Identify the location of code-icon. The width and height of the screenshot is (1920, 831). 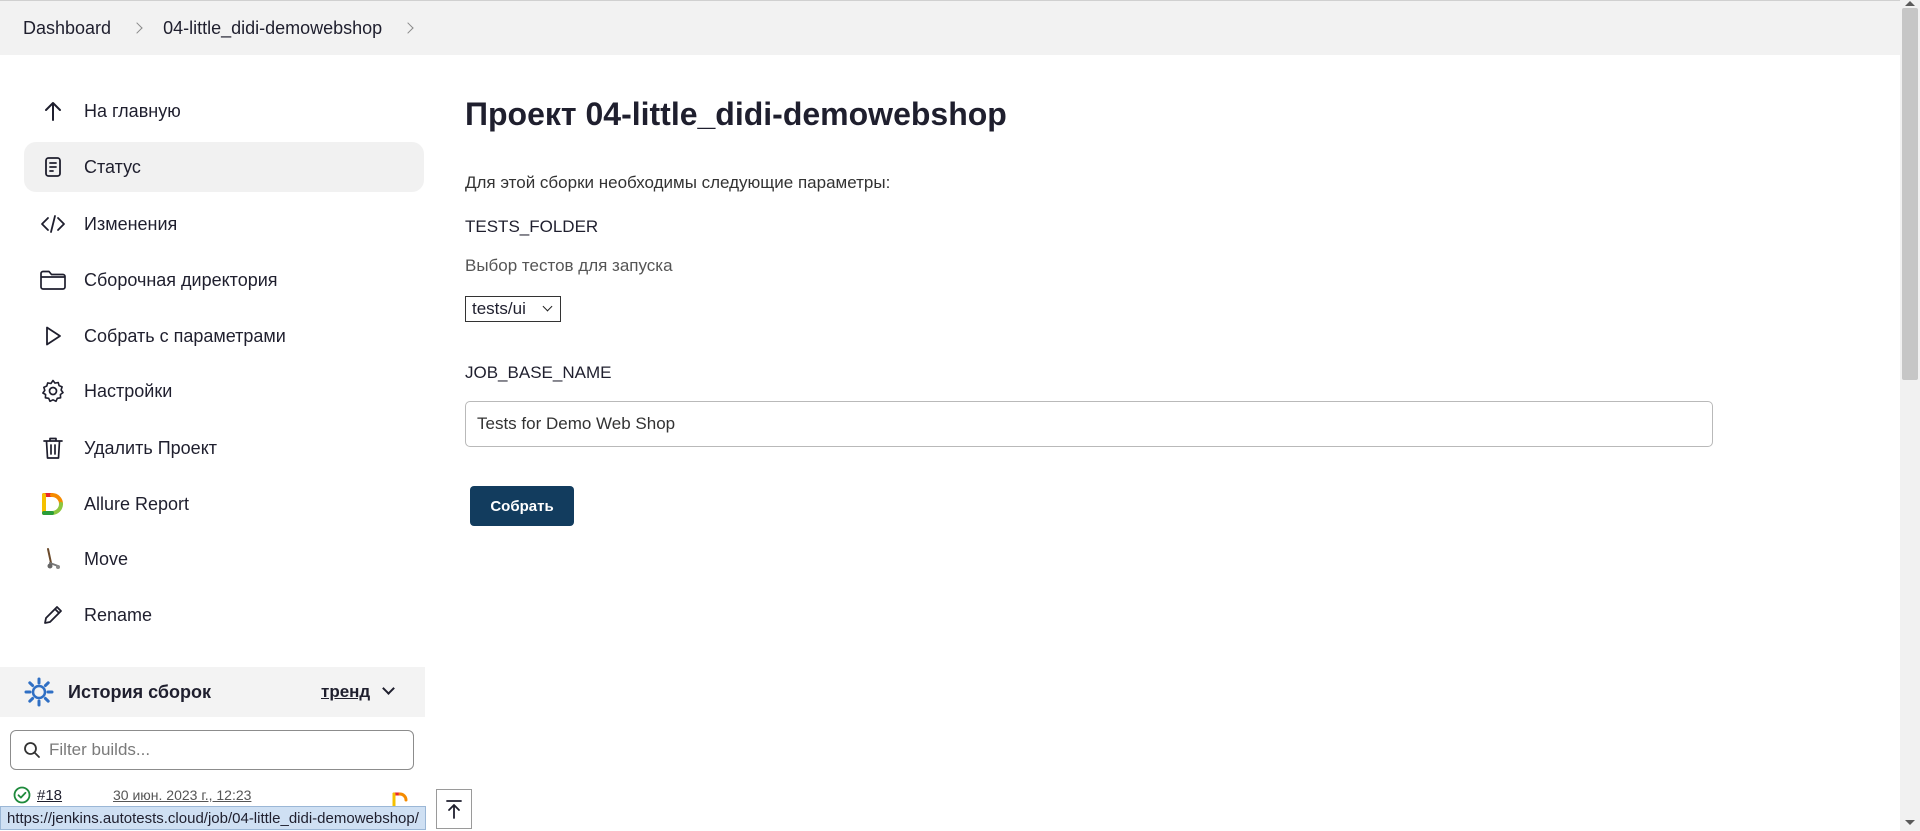
(53, 224).